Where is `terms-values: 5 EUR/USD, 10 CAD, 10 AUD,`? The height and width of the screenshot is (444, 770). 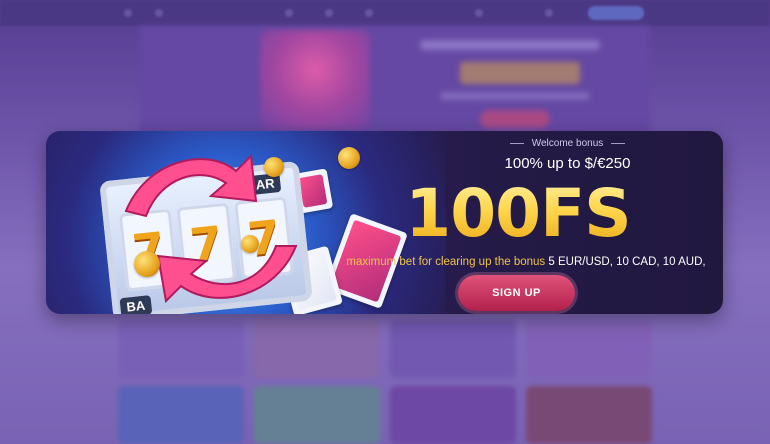 terms-values: 5 EUR/USD, 10 CAD, 10 AUD, is located at coordinates (627, 262).